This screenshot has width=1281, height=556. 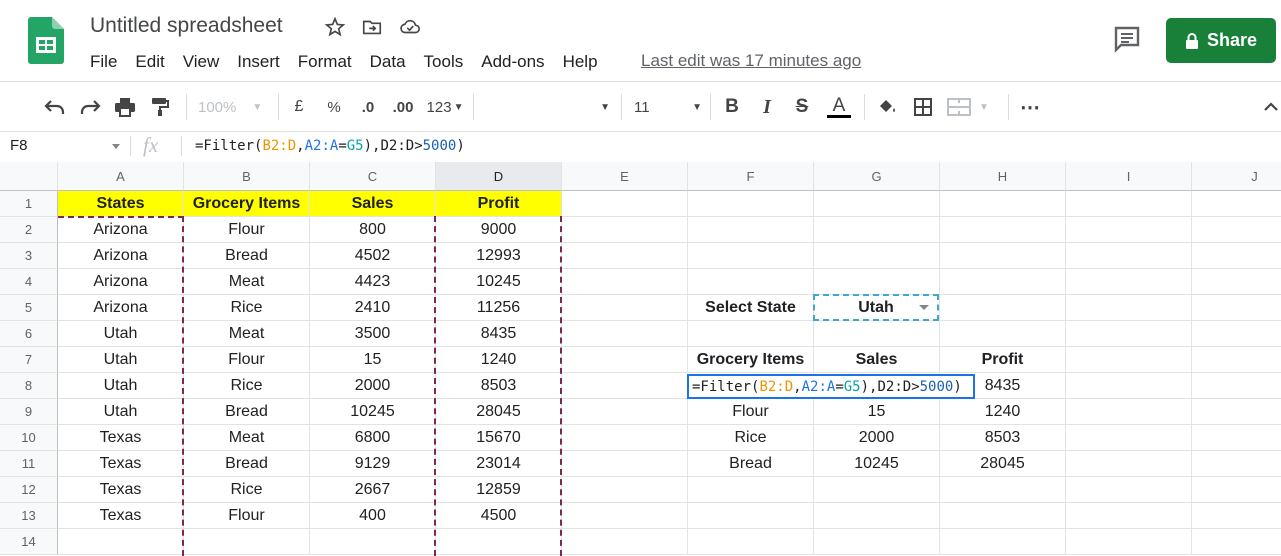 I want to click on borders-icon, so click(x=923, y=107).